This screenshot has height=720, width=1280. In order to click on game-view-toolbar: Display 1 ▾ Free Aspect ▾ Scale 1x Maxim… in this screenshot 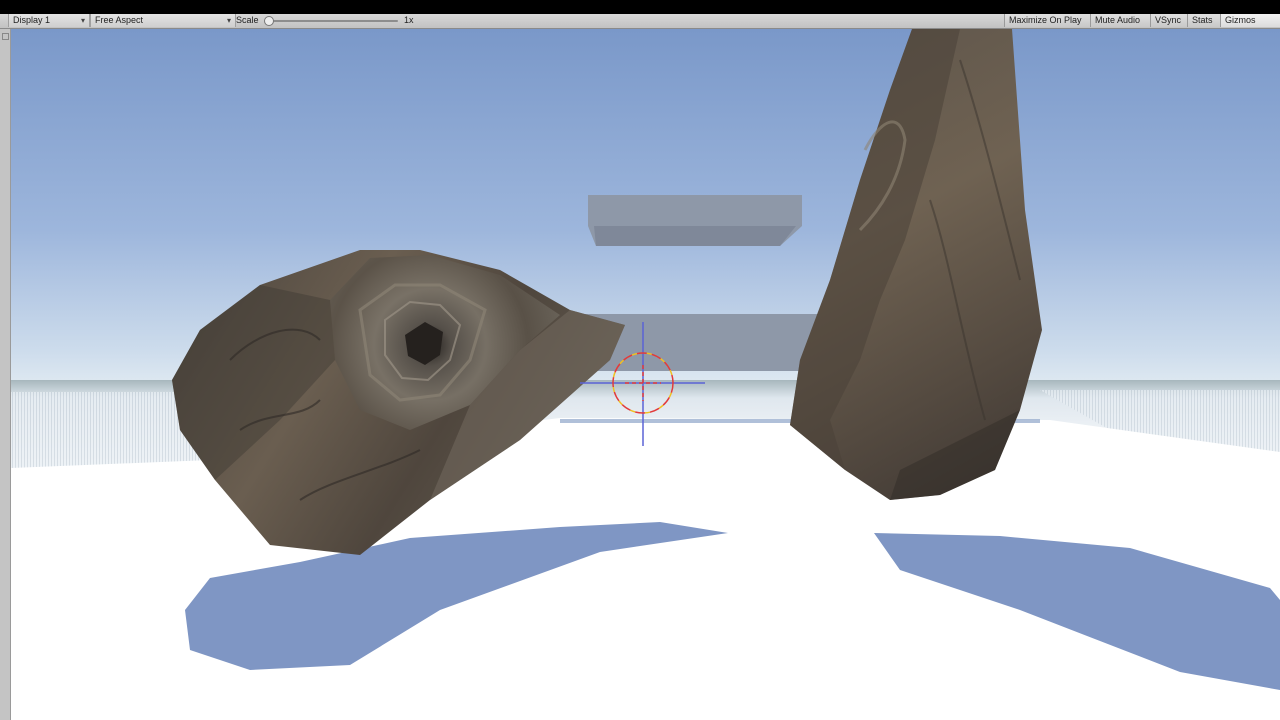, I will do `click(640, 21)`.